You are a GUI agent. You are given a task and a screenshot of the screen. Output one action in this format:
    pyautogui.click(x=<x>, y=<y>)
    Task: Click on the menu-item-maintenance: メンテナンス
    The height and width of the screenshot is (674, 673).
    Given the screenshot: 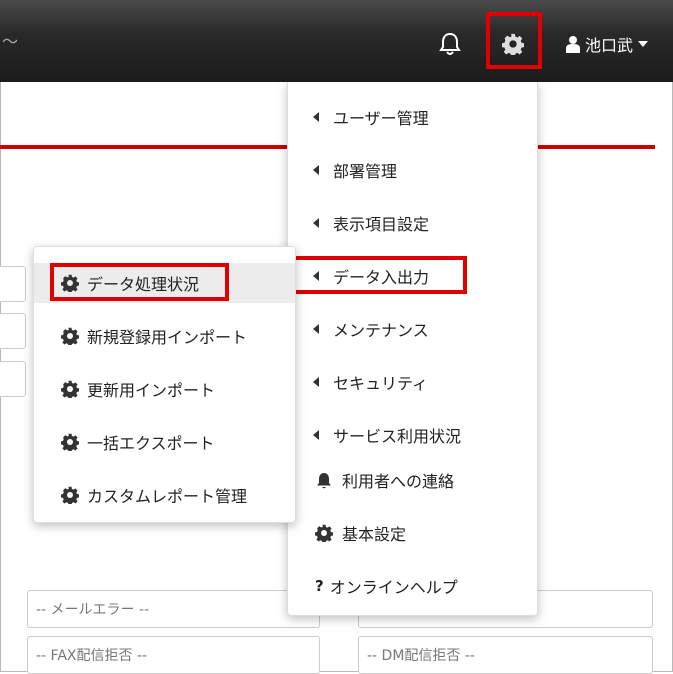 What is the action you would take?
    pyautogui.click(x=412, y=329)
    